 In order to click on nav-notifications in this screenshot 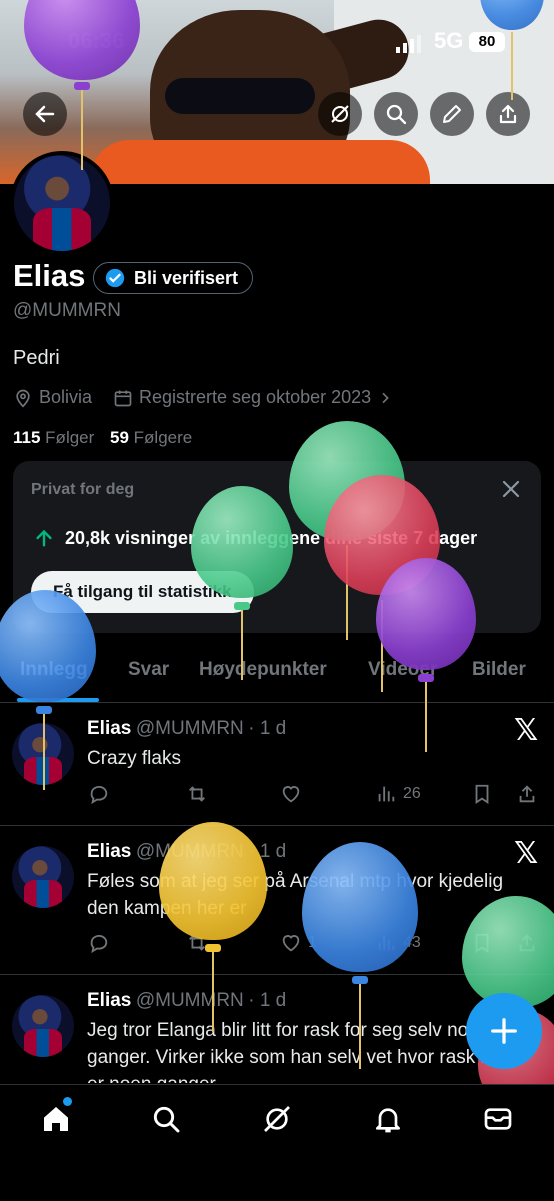, I will do `click(388, 1119)`.